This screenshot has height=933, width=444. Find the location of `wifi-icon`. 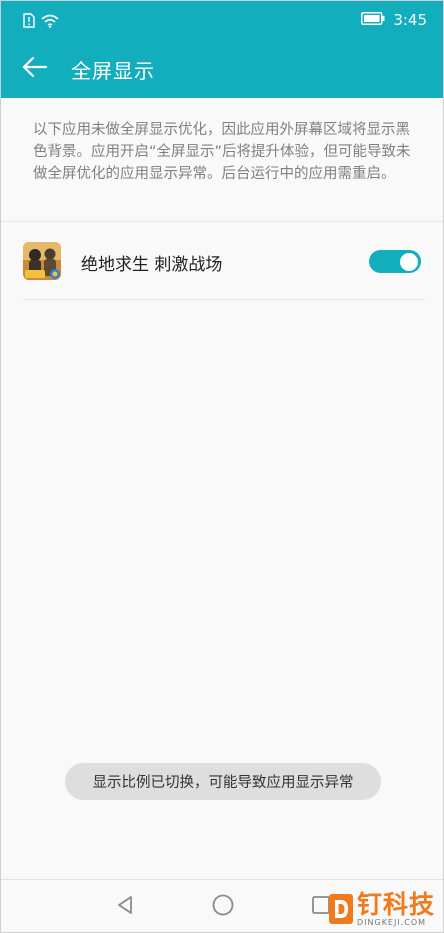

wifi-icon is located at coordinates (50, 22).